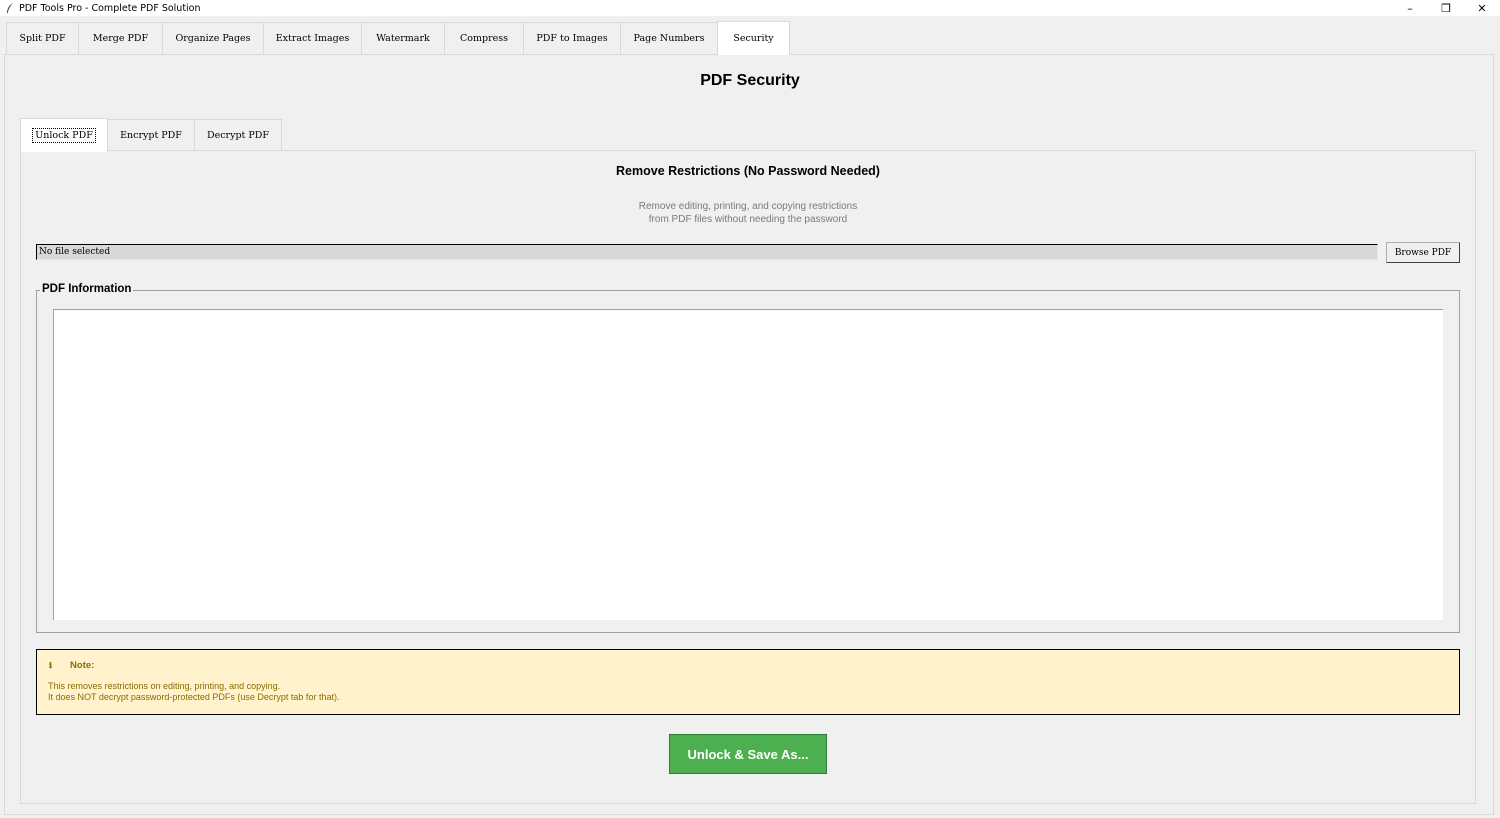 Image resolution: width=1500 pixels, height=818 pixels. What do you see at coordinates (1423, 252) in the screenshot?
I see `browse-pdf-button: Browse PDF` at bounding box center [1423, 252].